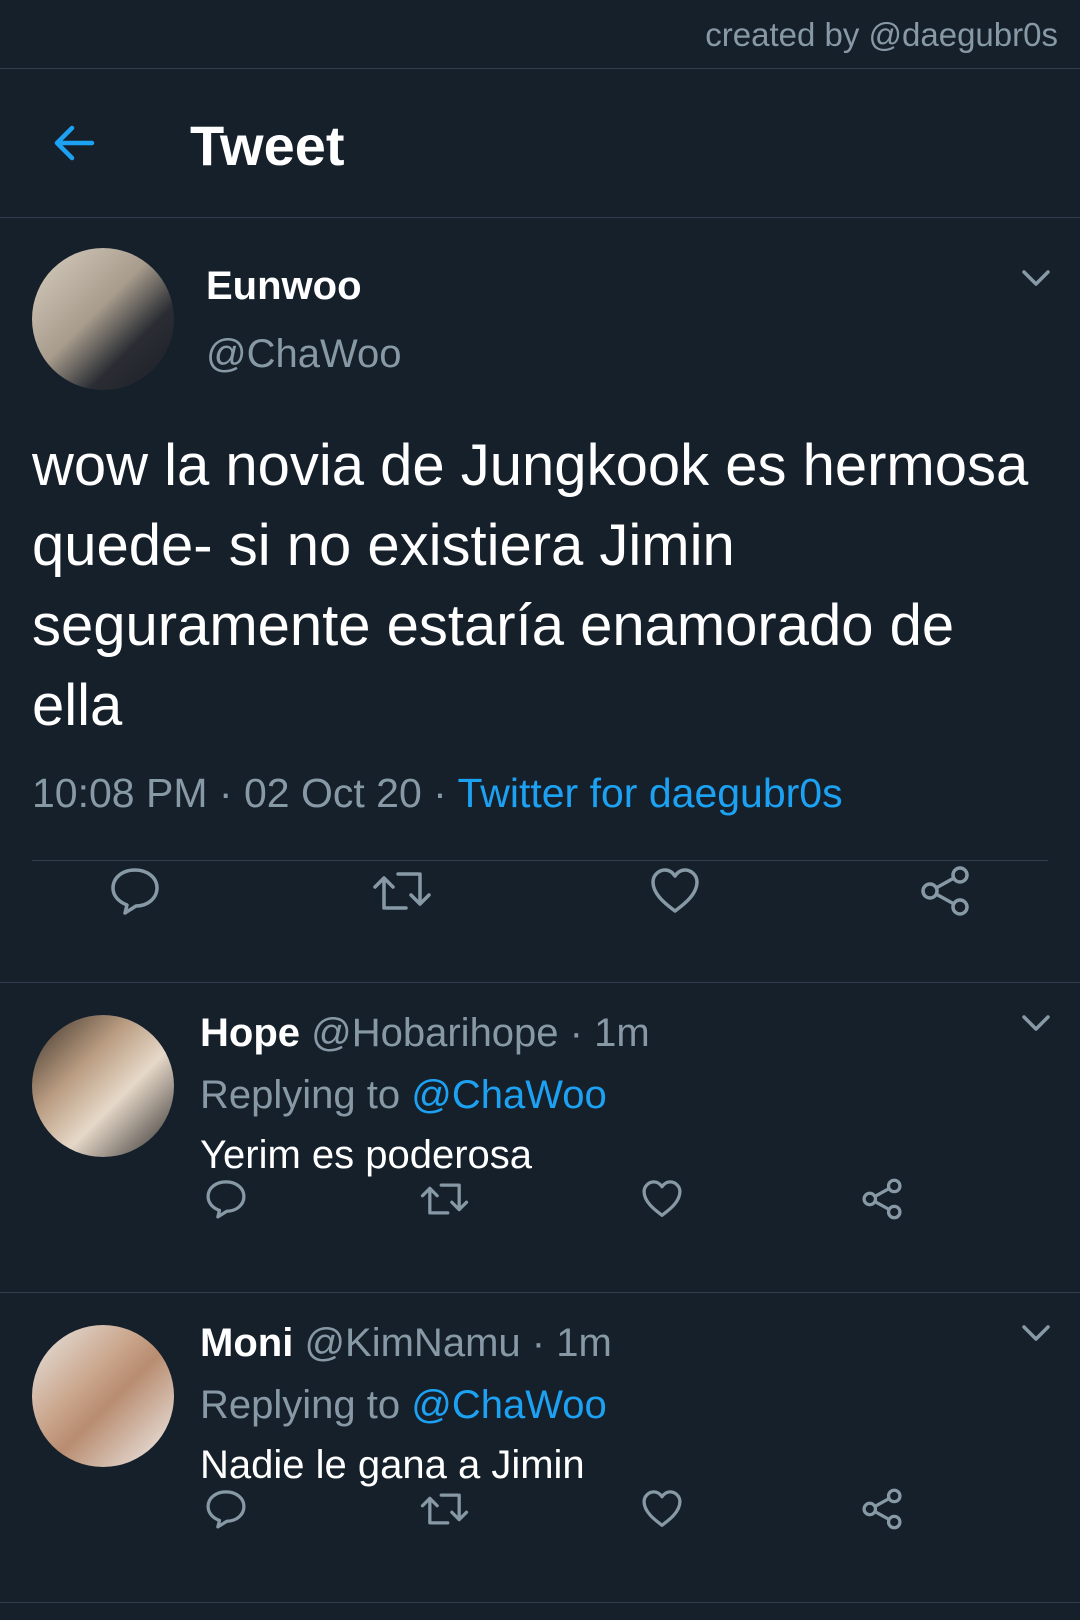 The image size is (1080, 1620). What do you see at coordinates (540, 860) in the screenshot?
I see `divider` at bounding box center [540, 860].